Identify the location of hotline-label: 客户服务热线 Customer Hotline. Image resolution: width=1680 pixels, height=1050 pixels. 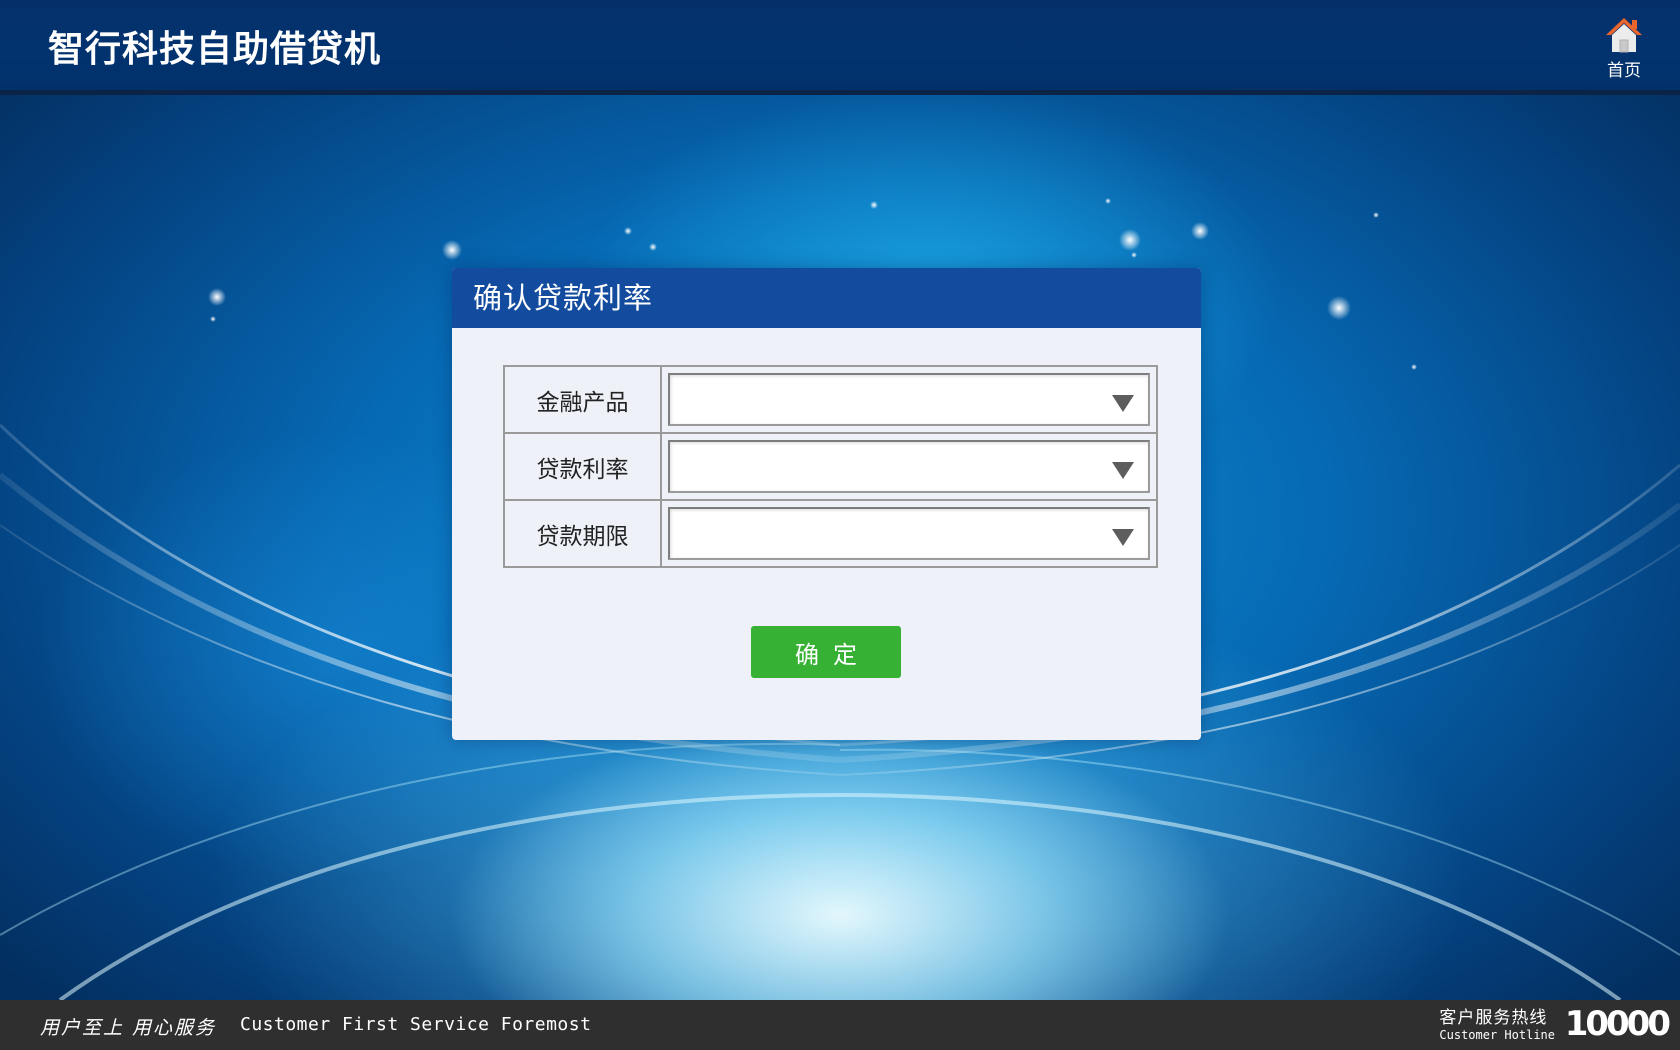
(1497, 1025).